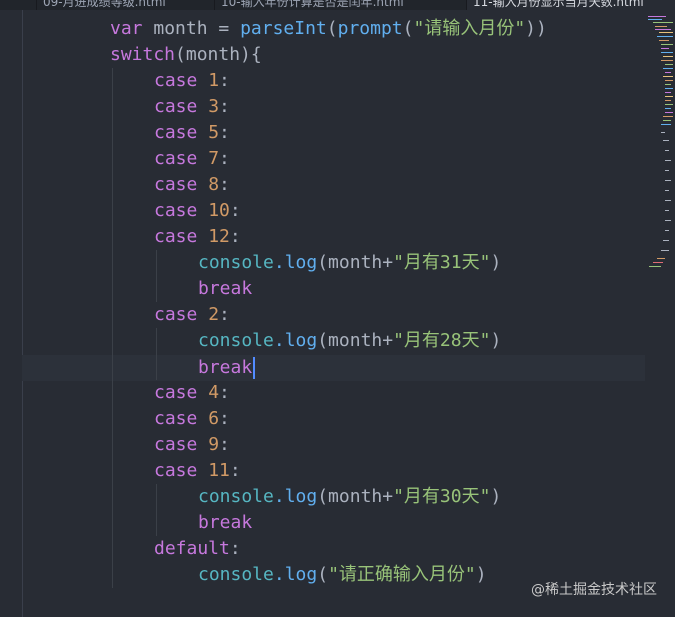 The width and height of the screenshot is (675, 617). What do you see at coordinates (283, 28) in the screenshot?
I see `function-name: parseInt` at bounding box center [283, 28].